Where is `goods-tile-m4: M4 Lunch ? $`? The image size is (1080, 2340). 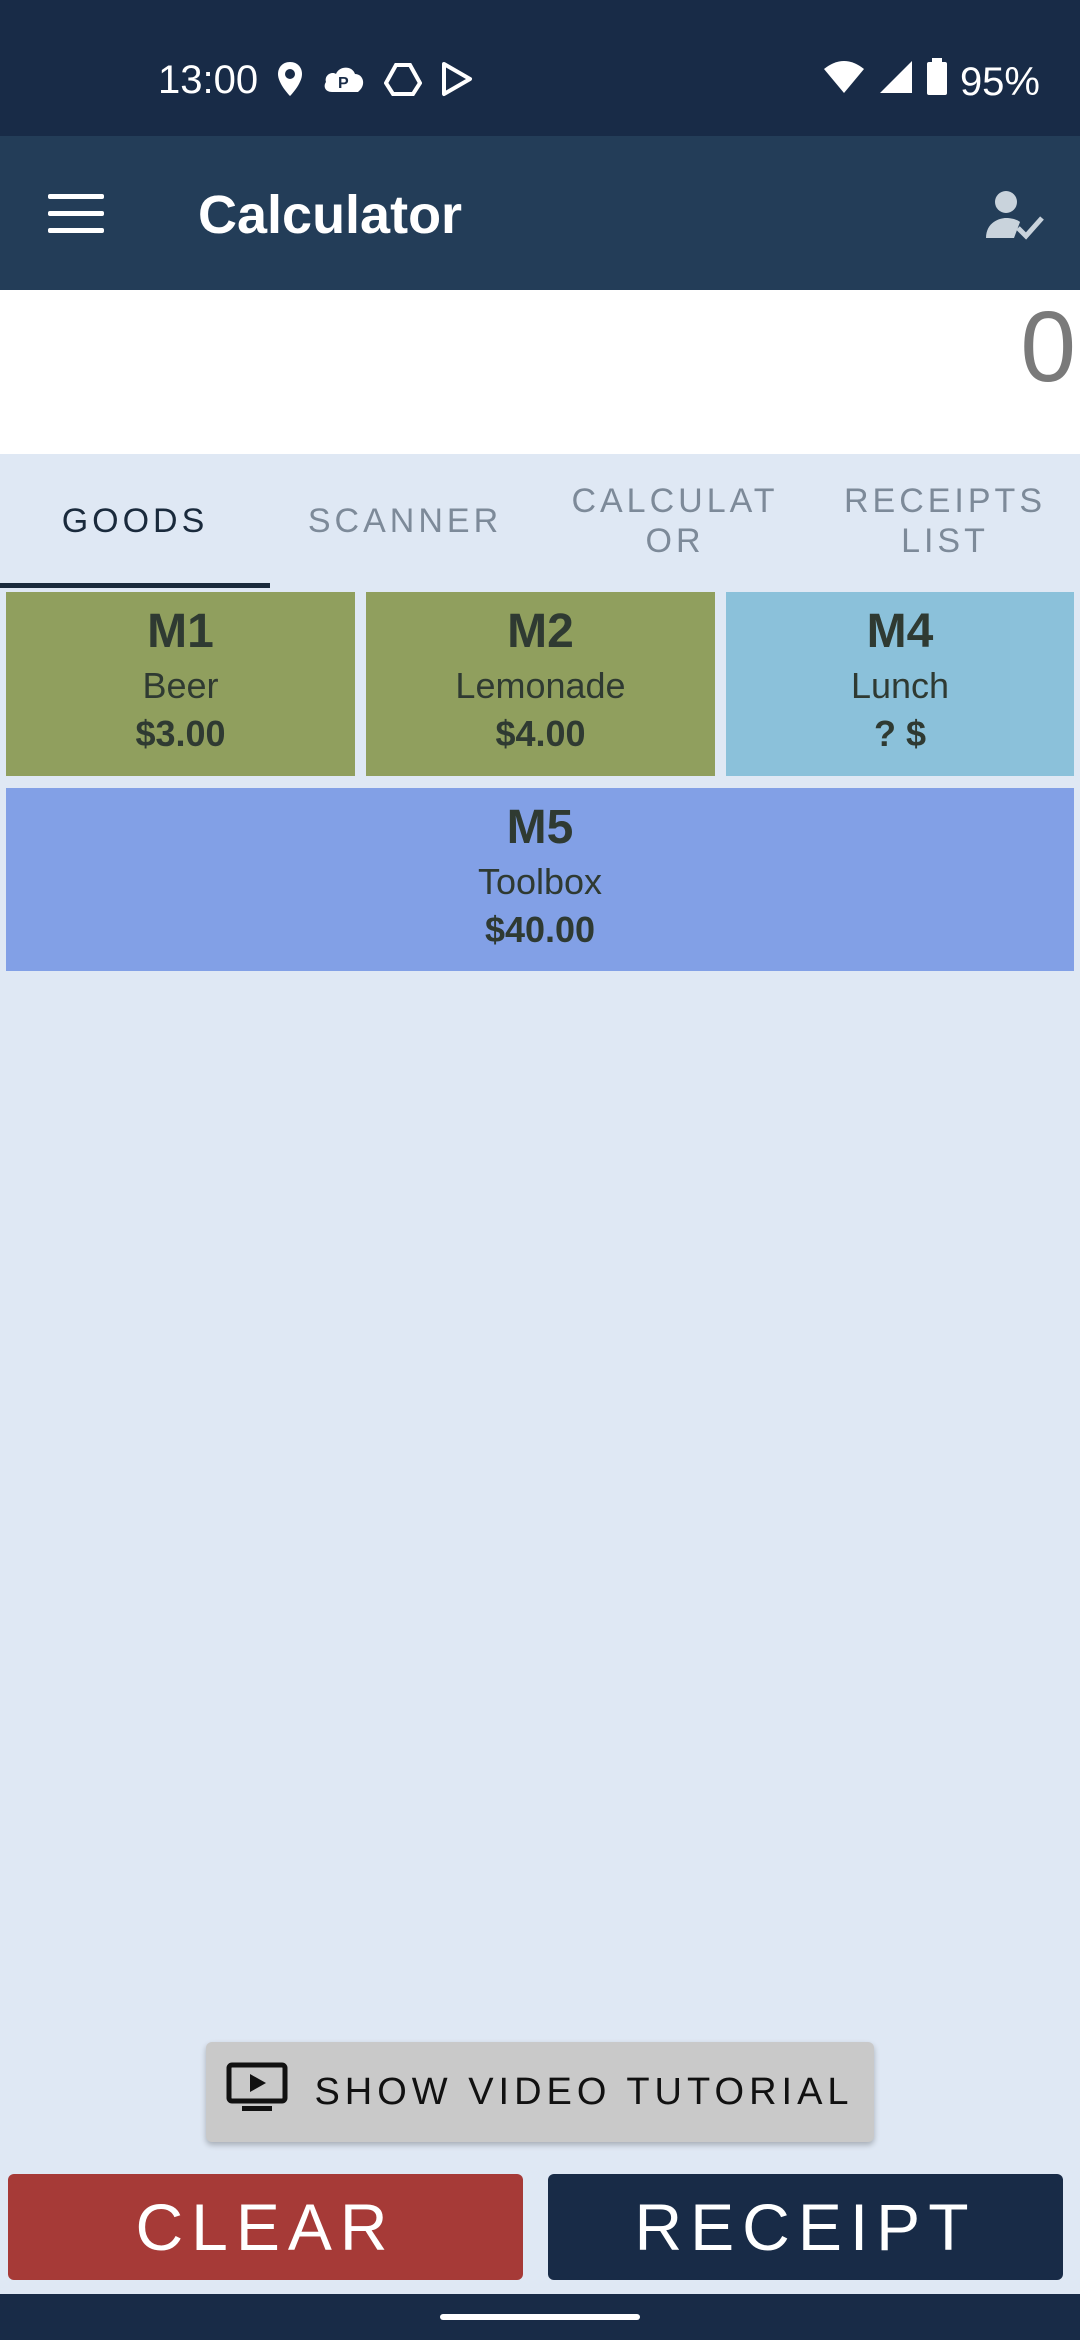 goods-tile-m4: M4 Lunch ? $ is located at coordinates (900, 684).